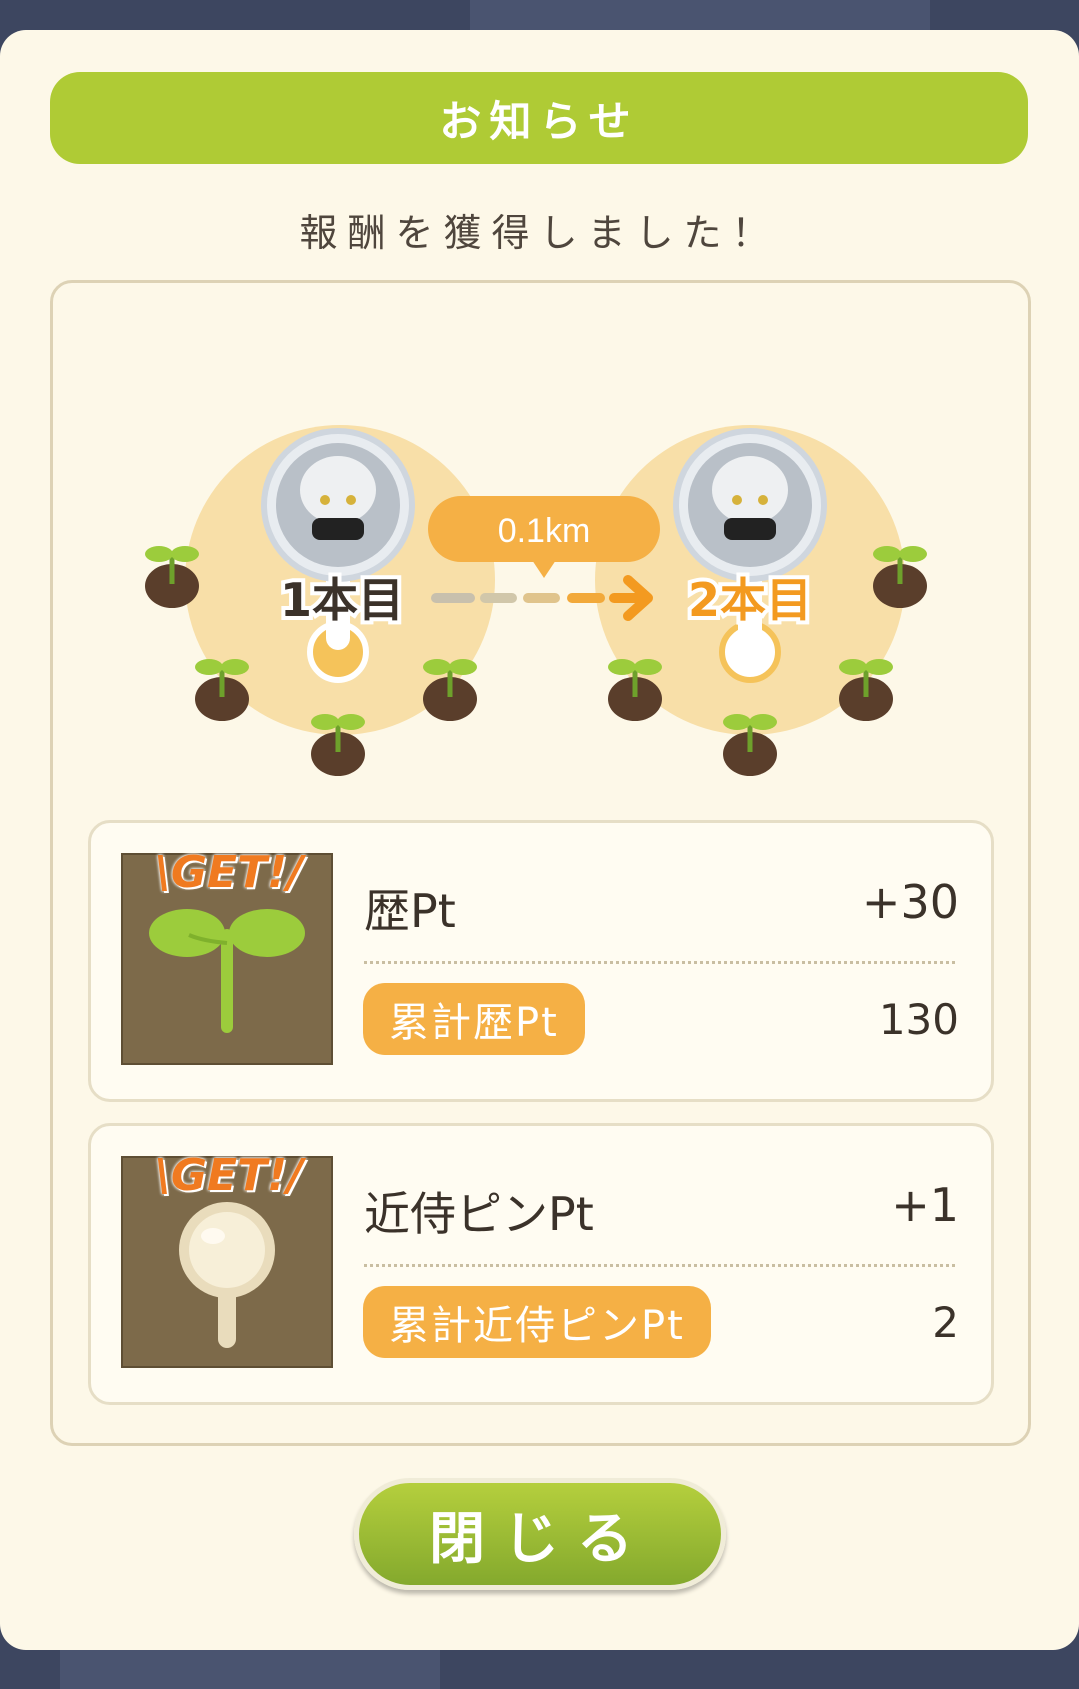 The image size is (1079, 1689). What do you see at coordinates (750, 600) in the screenshot?
I see `to-label: 2本目` at bounding box center [750, 600].